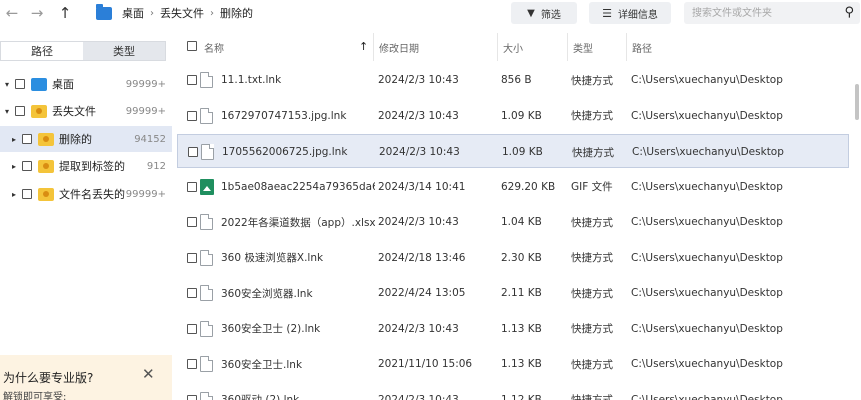 The image size is (861, 400). Describe the element at coordinates (148, 374) in the screenshot. I see `close-icon: ✕` at that location.